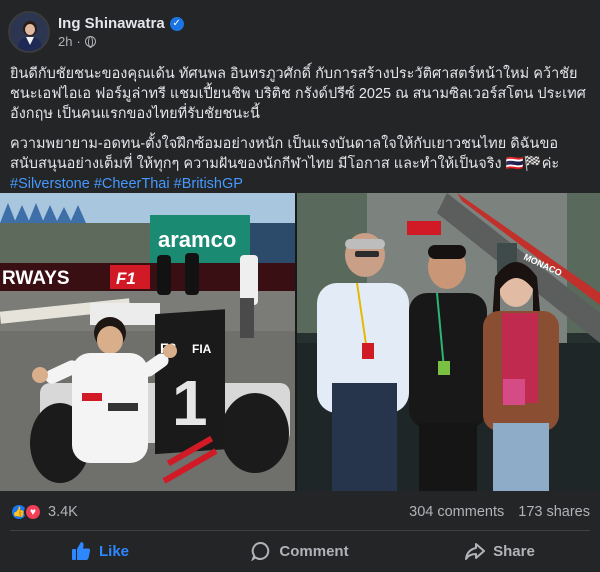 The width and height of the screenshot is (600, 572). Describe the element at coordinates (260, 551) in the screenshot. I see `comment-icon` at that location.